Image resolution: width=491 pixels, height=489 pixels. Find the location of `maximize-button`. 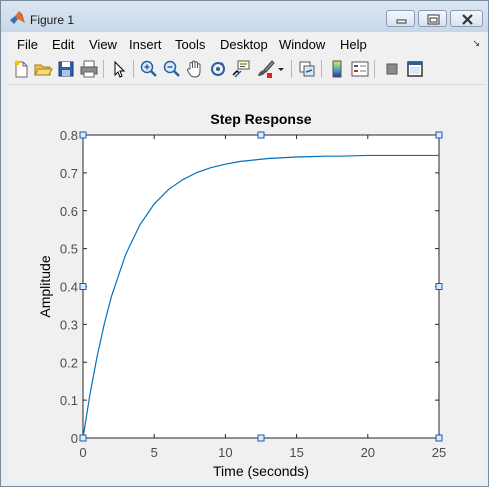

maximize-button is located at coordinates (432, 18).